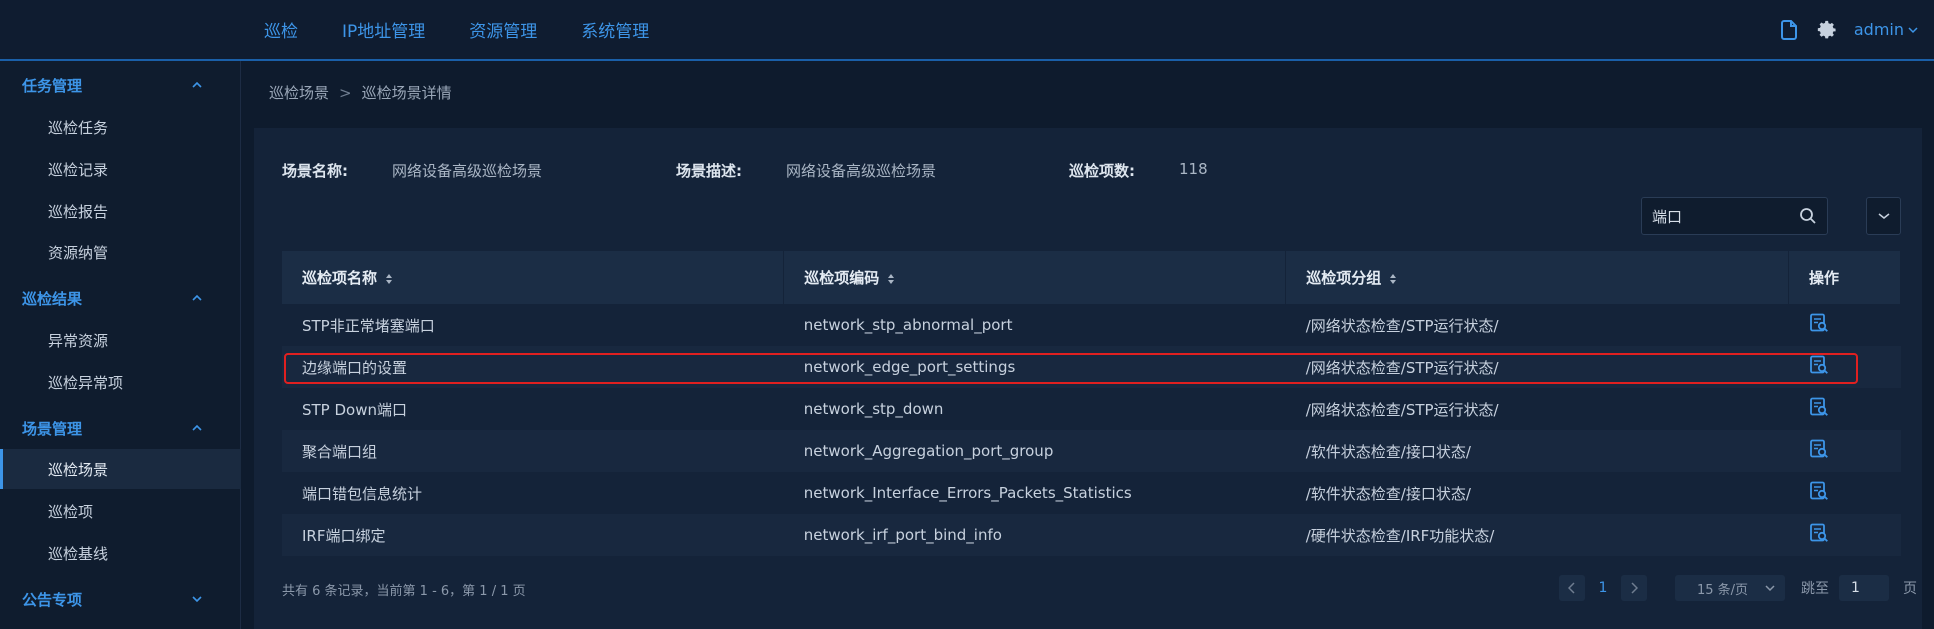 The height and width of the screenshot is (629, 1934). I want to click on sidebar-item-label: 巡检记录, so click(78, 169).